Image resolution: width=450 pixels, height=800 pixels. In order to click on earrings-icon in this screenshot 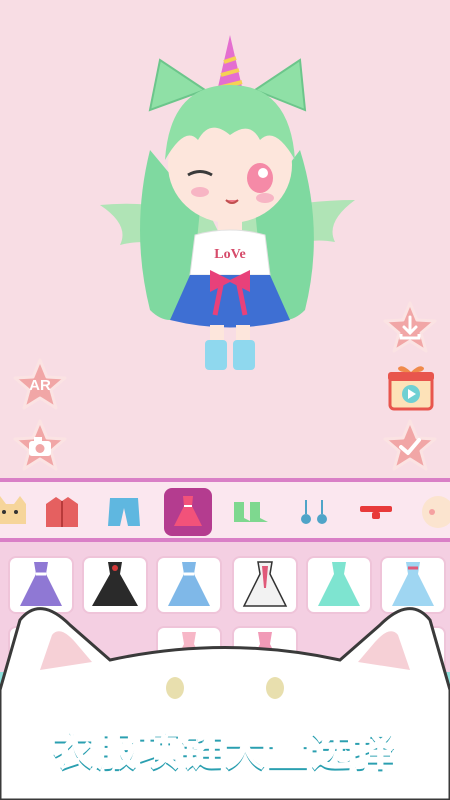, I will do `click(314, 512)`.